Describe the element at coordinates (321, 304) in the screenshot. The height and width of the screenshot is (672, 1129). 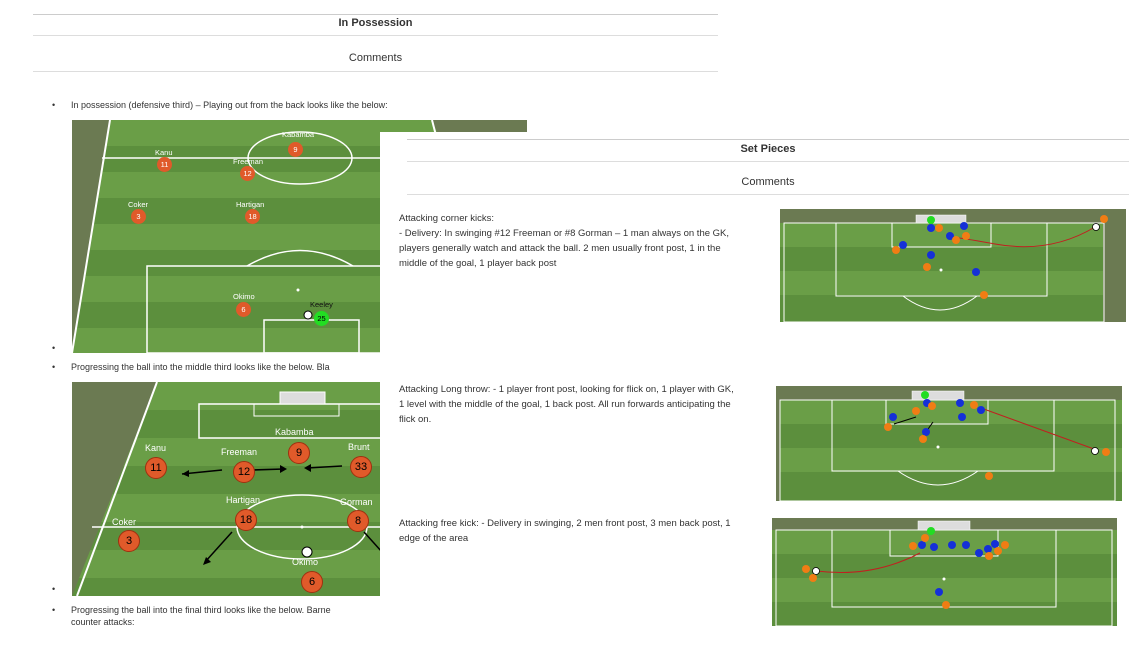
I see `player-label: Keeley` at that location.